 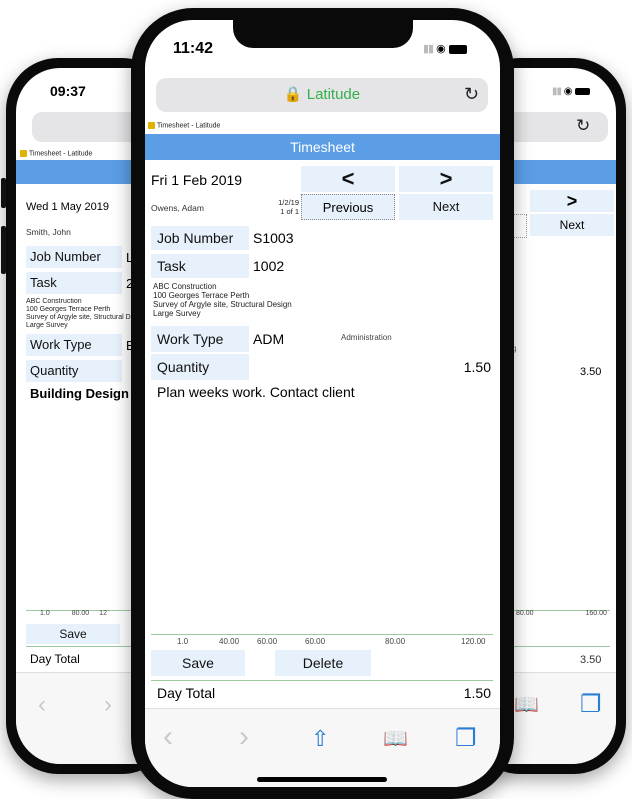 What do you see at coordinates (197, 180) in the screenshot?
I see `date-label: Fri 1 Feb 2019` at bounding box center [197, 180].